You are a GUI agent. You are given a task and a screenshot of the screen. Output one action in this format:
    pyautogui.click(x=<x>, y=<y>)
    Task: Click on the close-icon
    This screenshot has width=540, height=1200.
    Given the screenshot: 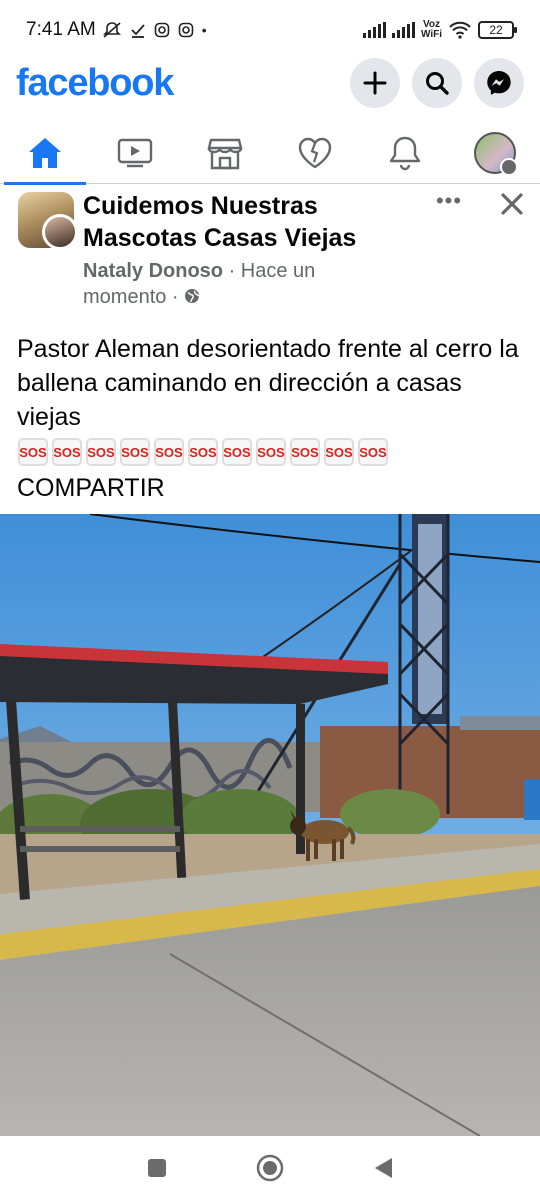 What is the action you would take?
    pyautogui.click(x=512, y=204)
    